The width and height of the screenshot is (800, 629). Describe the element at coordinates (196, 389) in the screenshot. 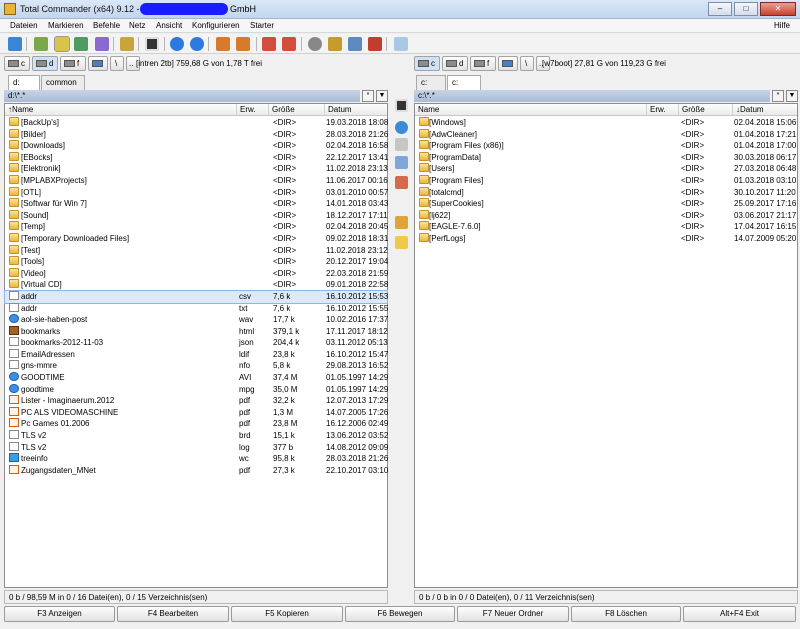

I see `left-file-row: goodtime mpg 35,0 M 01.05.1997 14:29` at that location.